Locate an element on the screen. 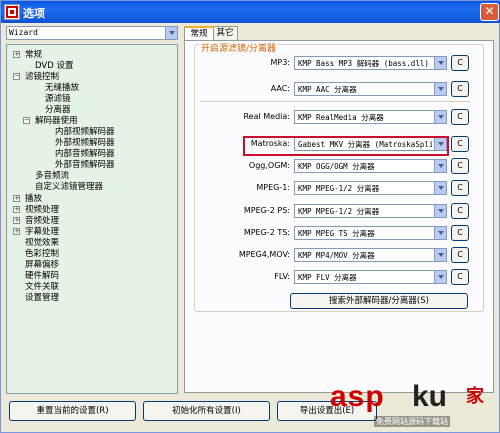 The image size is (500, 433). tree-item: 音频处理 is located at coordinates (42, 221).